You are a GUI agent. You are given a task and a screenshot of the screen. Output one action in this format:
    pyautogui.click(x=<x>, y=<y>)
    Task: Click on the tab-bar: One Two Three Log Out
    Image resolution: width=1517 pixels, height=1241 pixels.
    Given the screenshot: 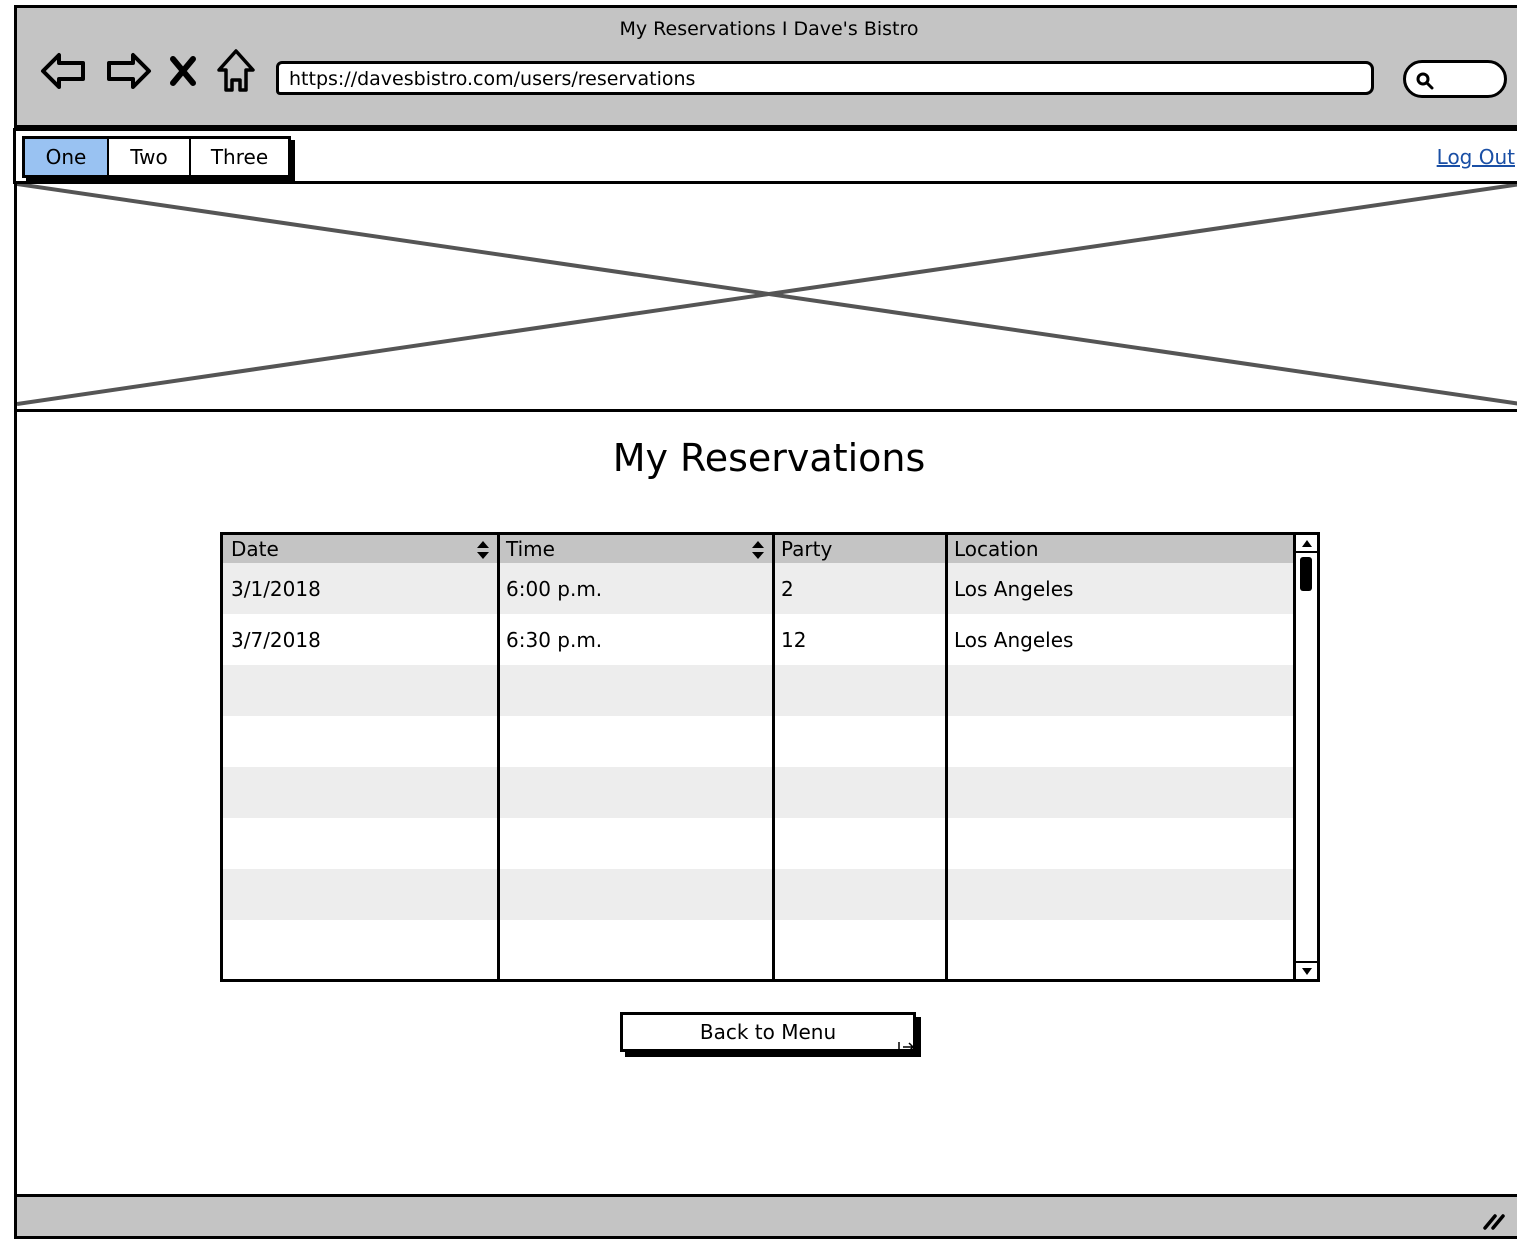 What is the action you would take?
    pyautogui.click(x=765, y=156)
    